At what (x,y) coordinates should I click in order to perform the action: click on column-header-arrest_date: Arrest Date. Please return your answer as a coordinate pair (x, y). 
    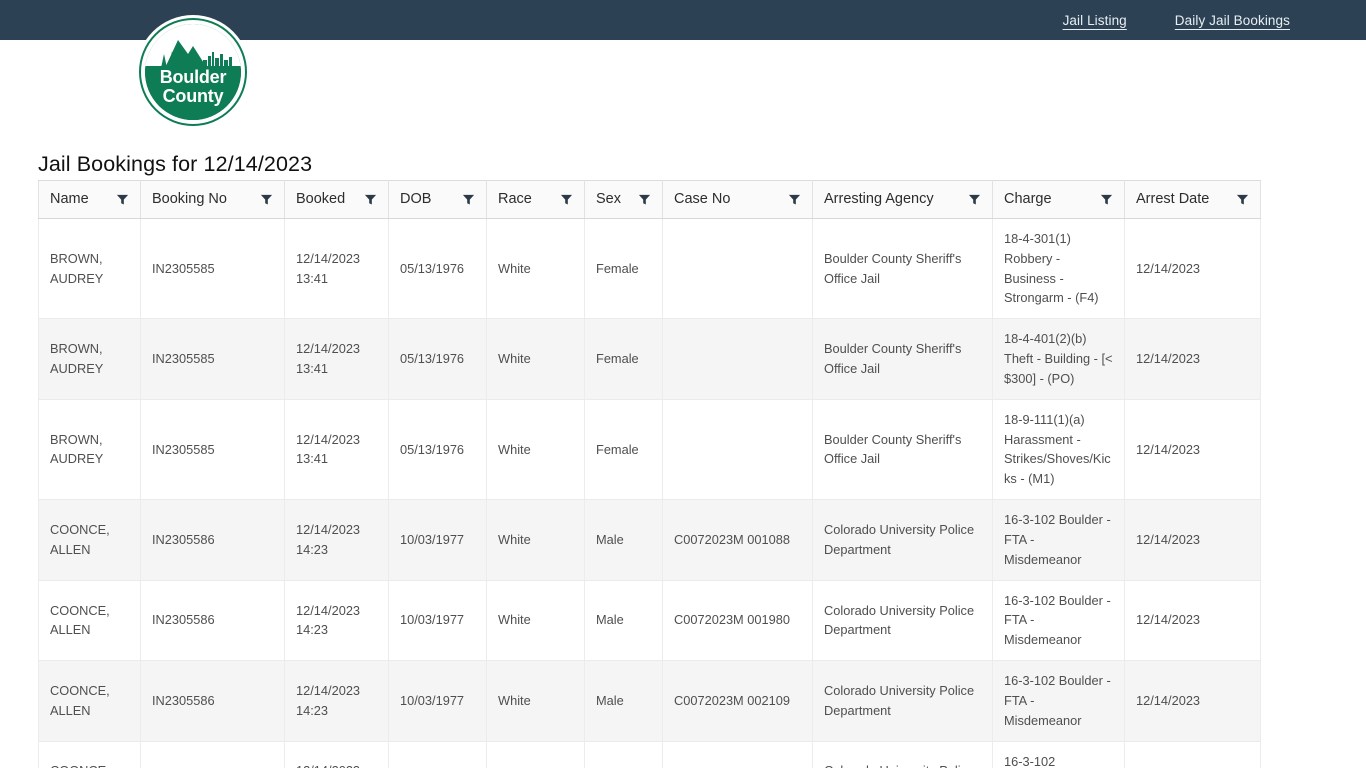
    Looking at the image, I should click on (1192, 199).